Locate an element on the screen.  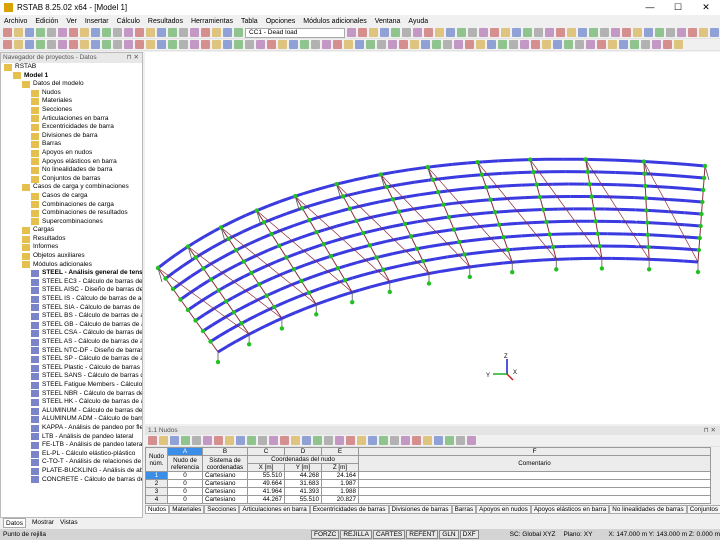
tree-item: Barras is located at coordinates (71, 144).